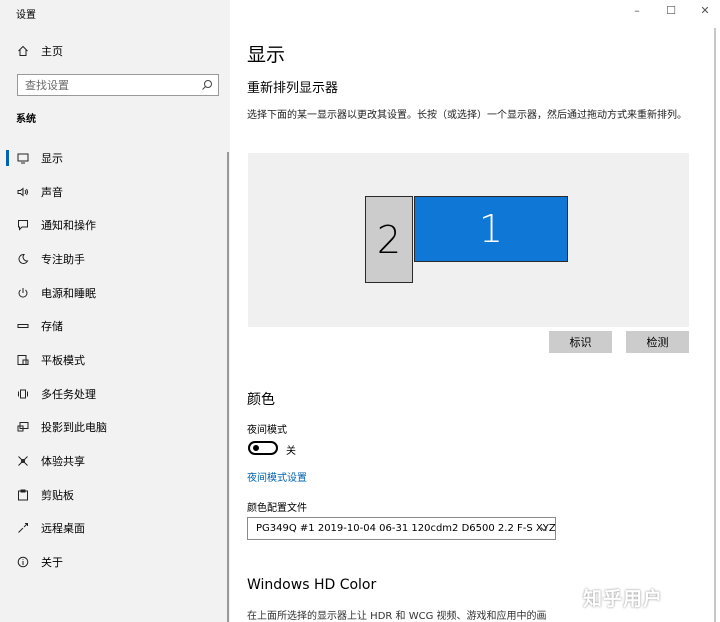 Image resolution: width=720 pixels, height=622 pixels. I want to click on tablet-icon, so click(23, 360).